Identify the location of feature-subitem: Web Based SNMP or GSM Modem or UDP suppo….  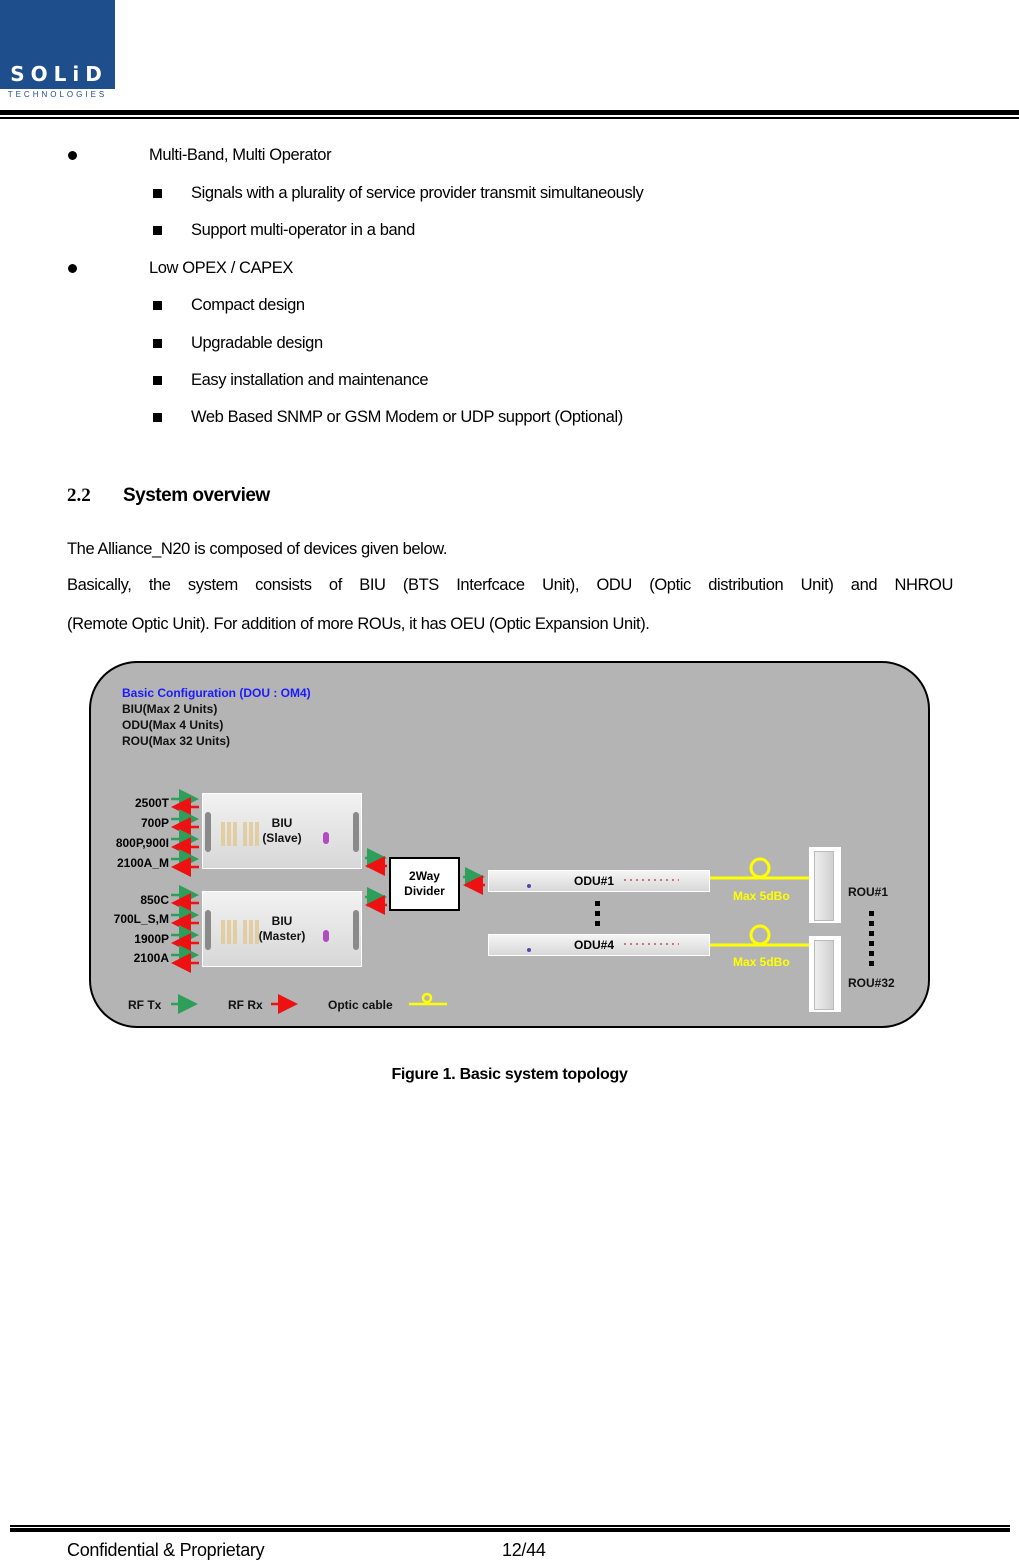
(388, 417).